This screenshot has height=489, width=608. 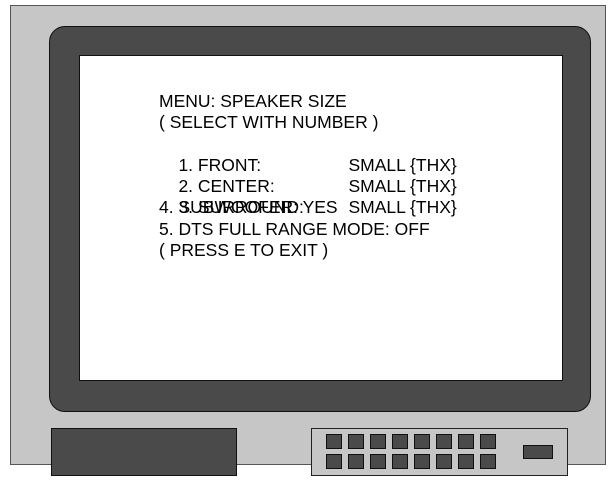 What do you see at coordinates (226, 186) in the screenshot?
I see `menu-item-label: 2. CENTER:` at bounding box center [226, 186].